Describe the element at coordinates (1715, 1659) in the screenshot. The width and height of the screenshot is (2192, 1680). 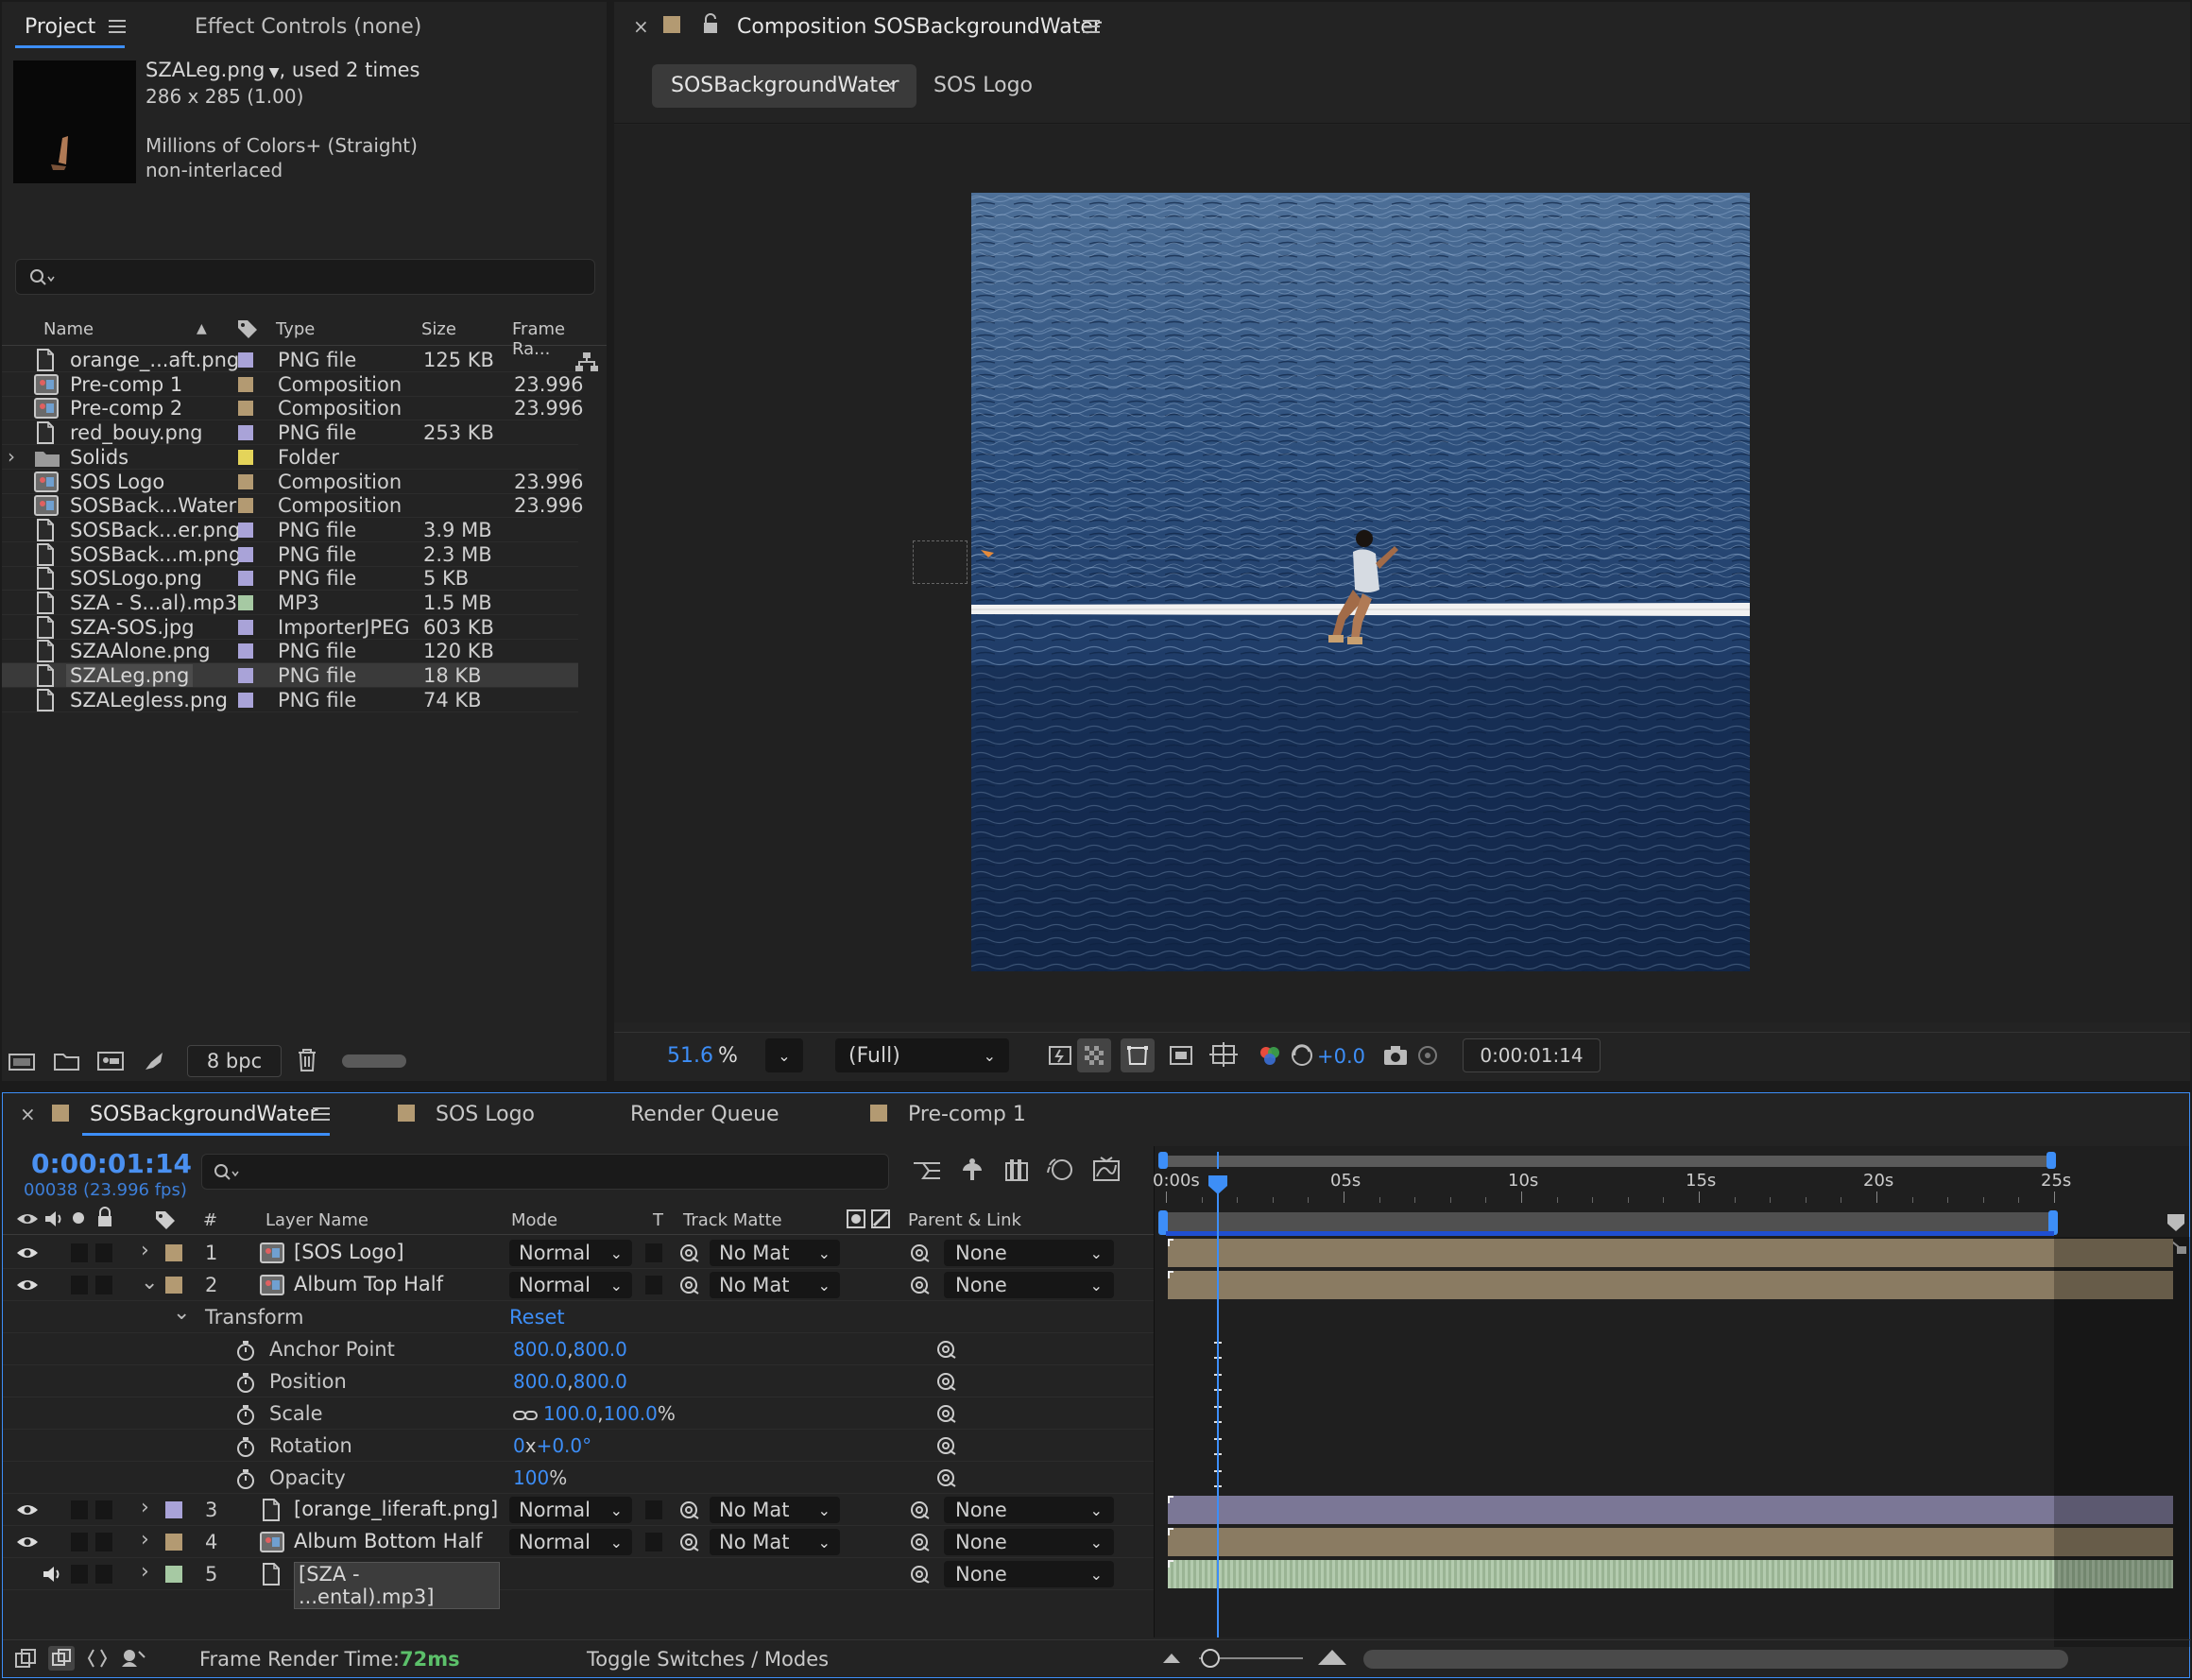
I see `timeline-scrollbar` at that location.